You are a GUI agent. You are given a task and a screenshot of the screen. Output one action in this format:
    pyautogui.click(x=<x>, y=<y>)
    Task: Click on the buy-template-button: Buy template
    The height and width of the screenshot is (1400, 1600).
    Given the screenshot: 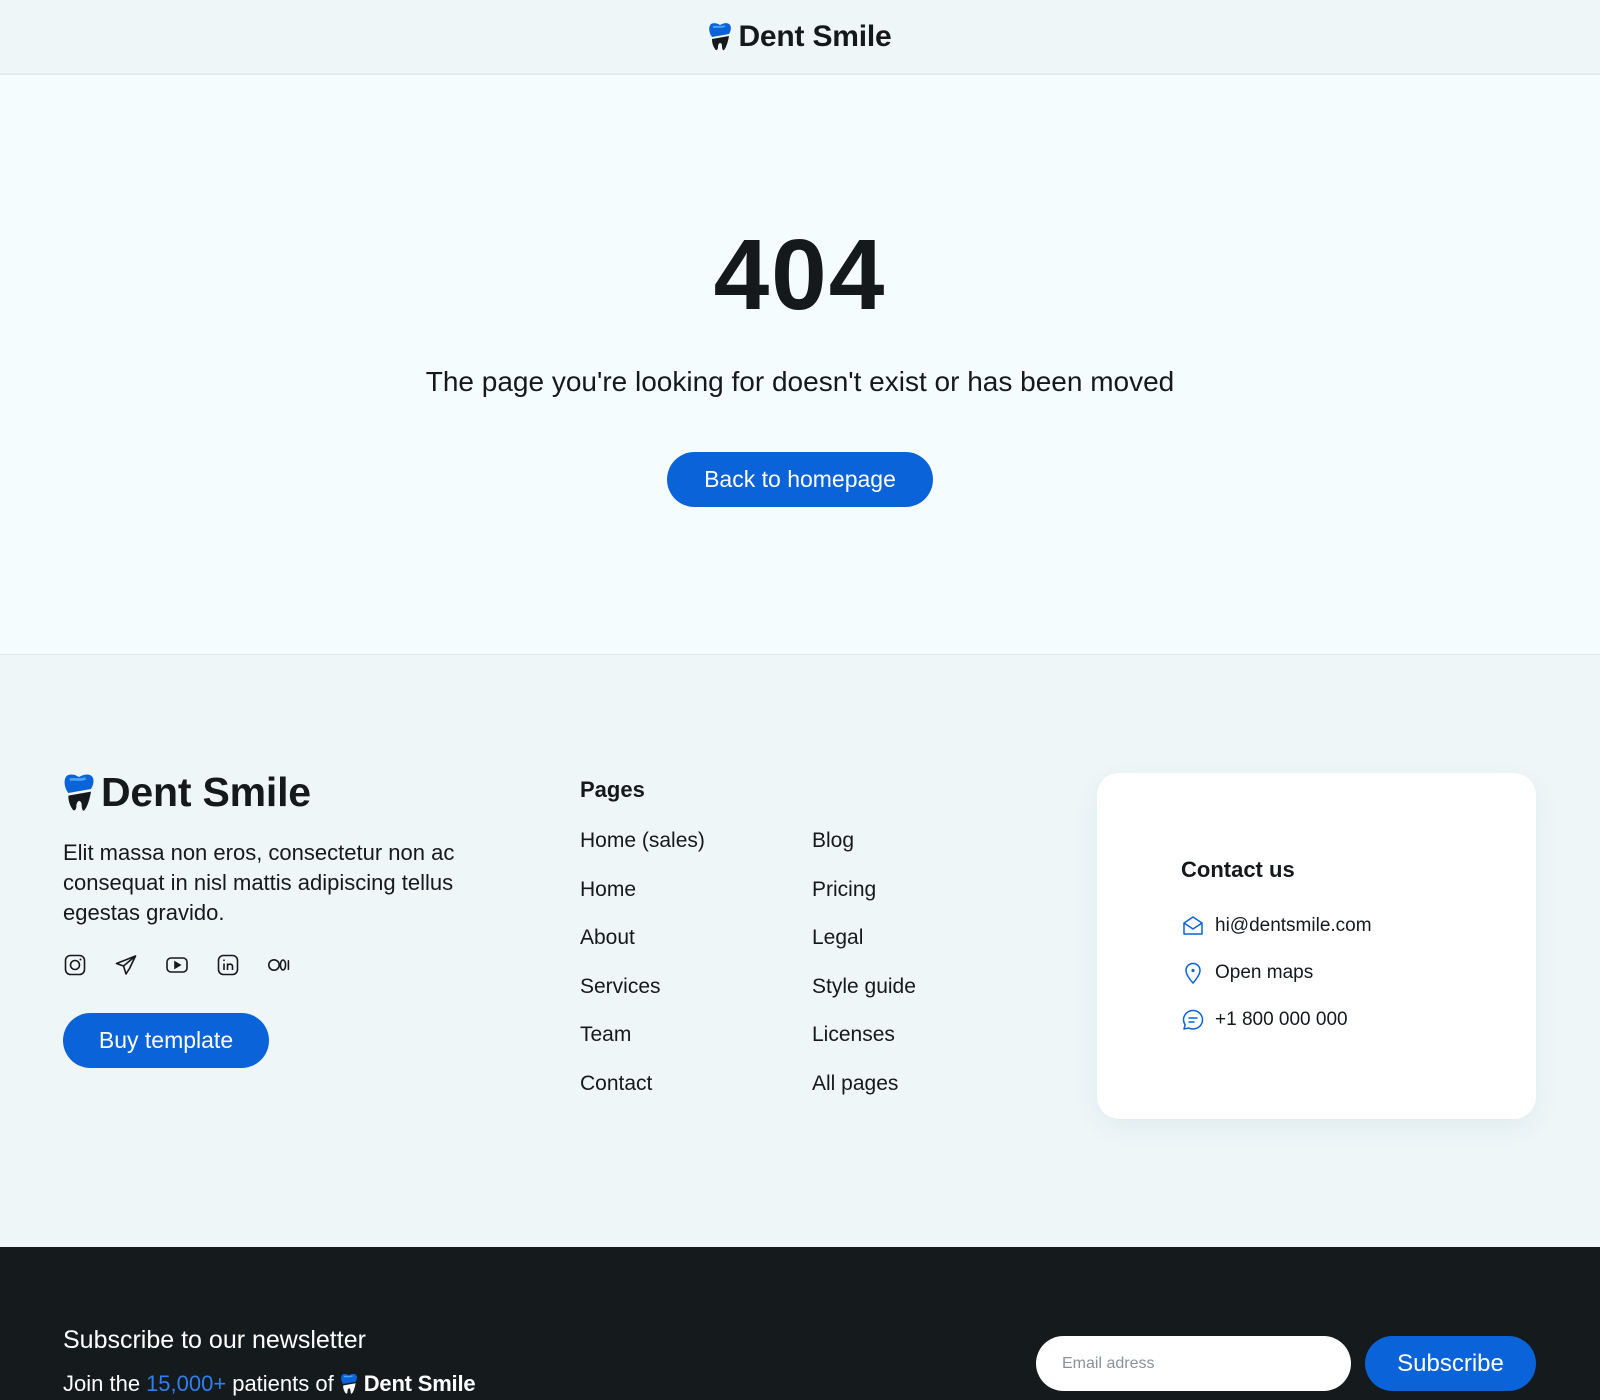 What is the action you would take?
    pyautogui.click(x=166, y=1040)
    